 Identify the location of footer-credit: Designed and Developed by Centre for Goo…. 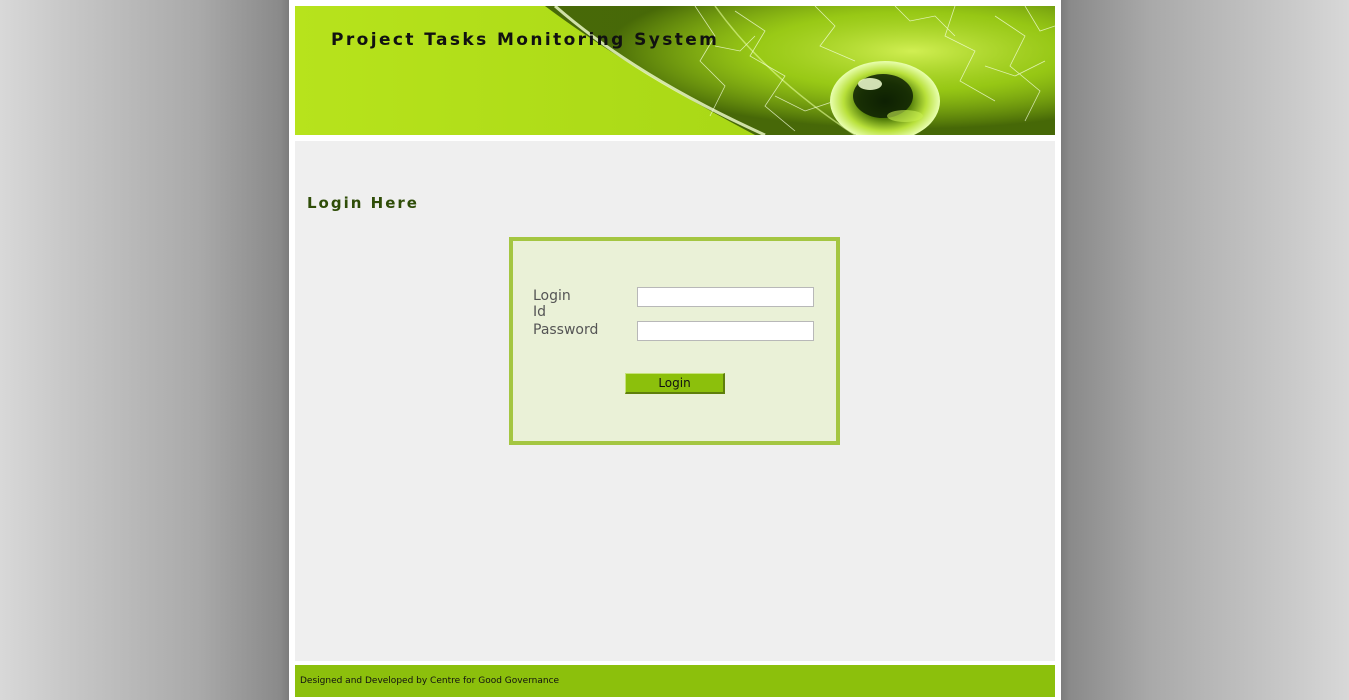
(430, 681).